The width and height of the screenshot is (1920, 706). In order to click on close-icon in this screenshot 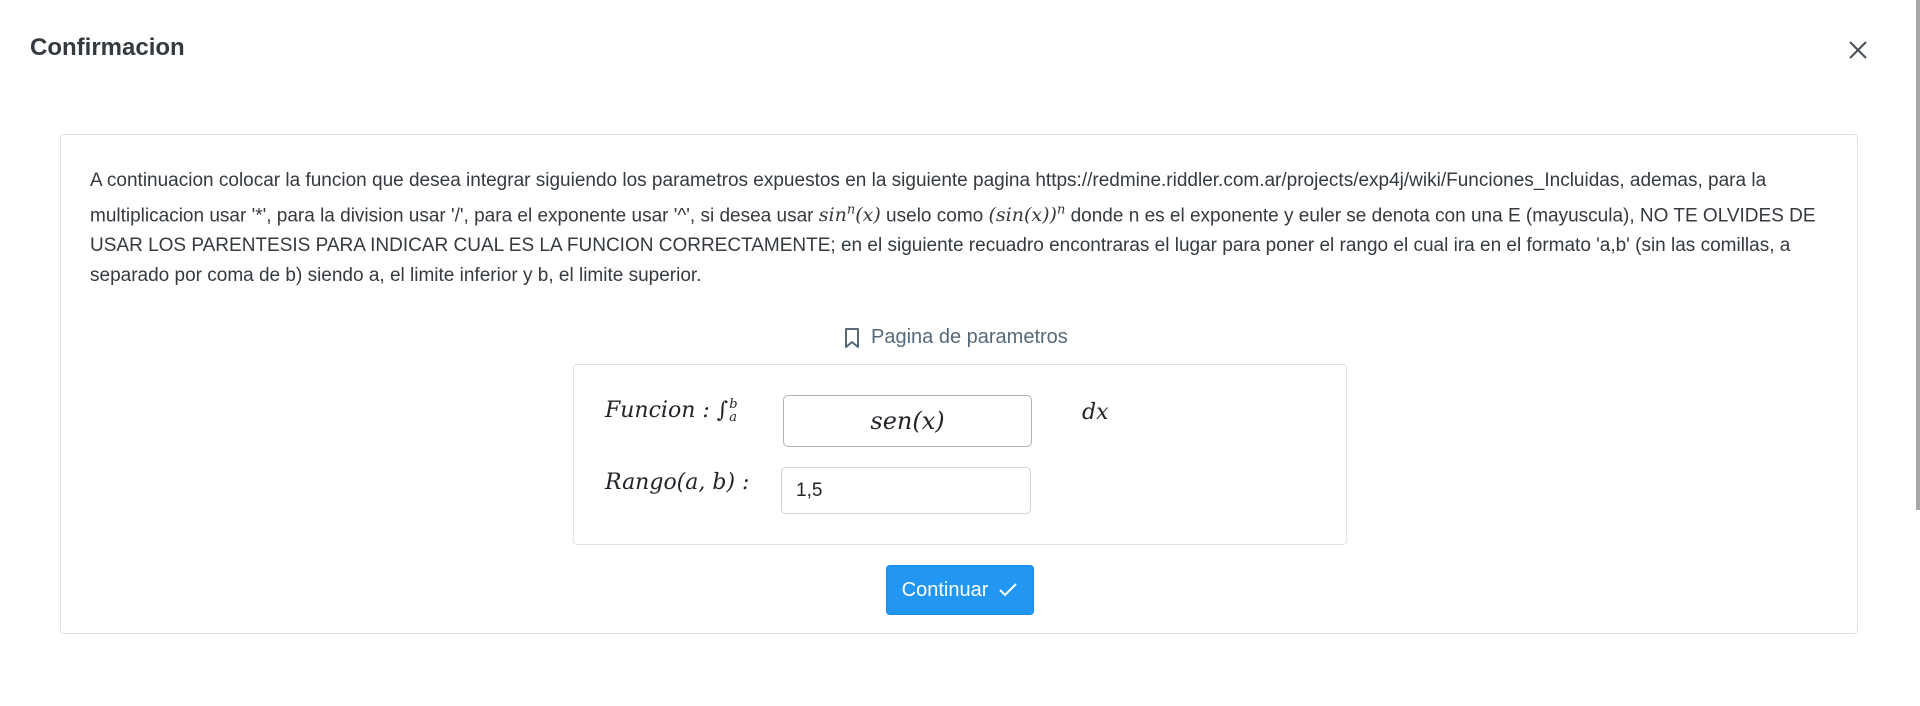, I will do `click(1858, 50)`.